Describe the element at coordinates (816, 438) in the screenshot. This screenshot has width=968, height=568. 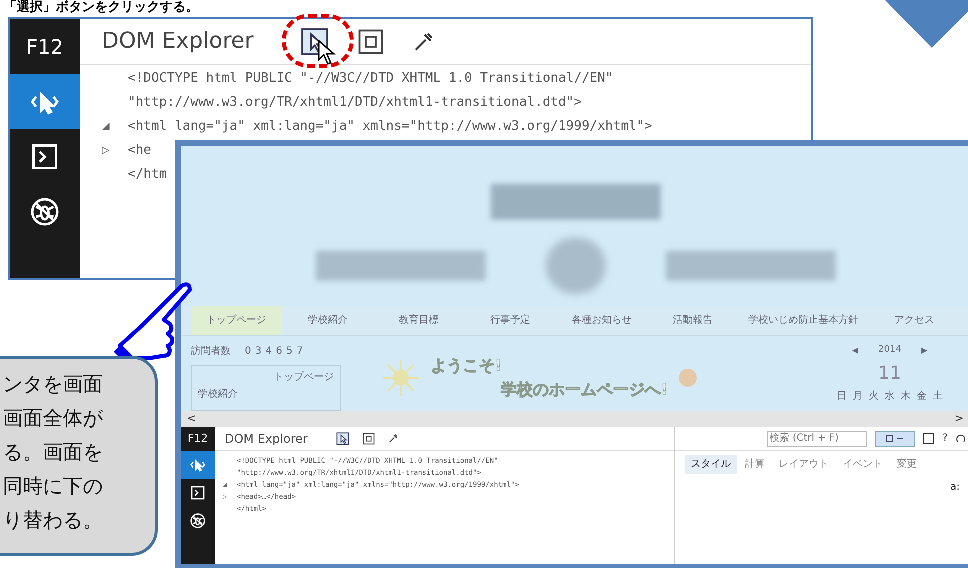
I see `search-field: 検索 (Ctrl + F)` at that location.